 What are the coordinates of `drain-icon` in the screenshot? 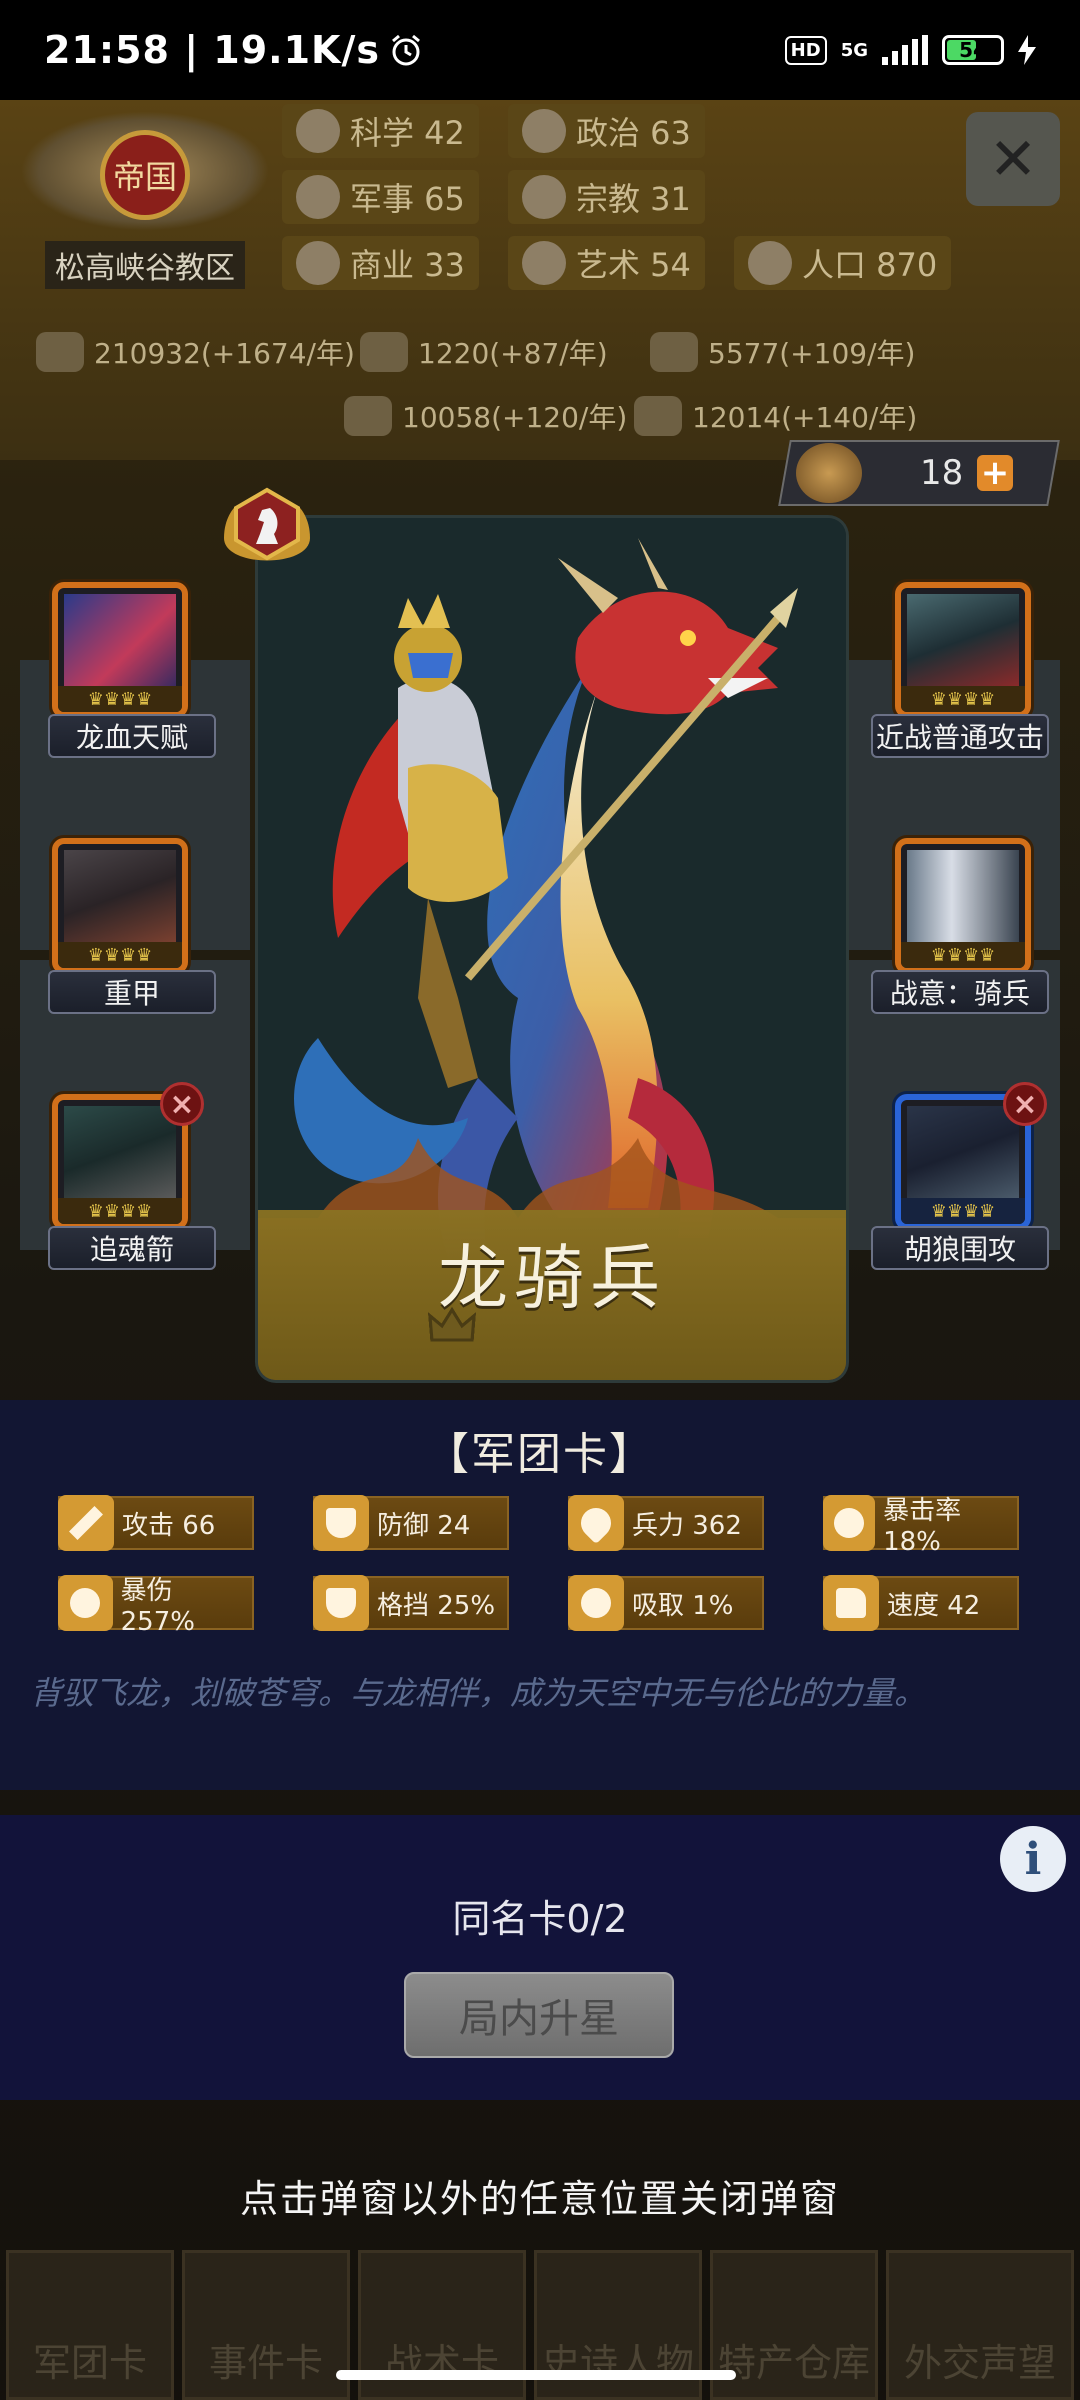 It's located at (596, 1603).